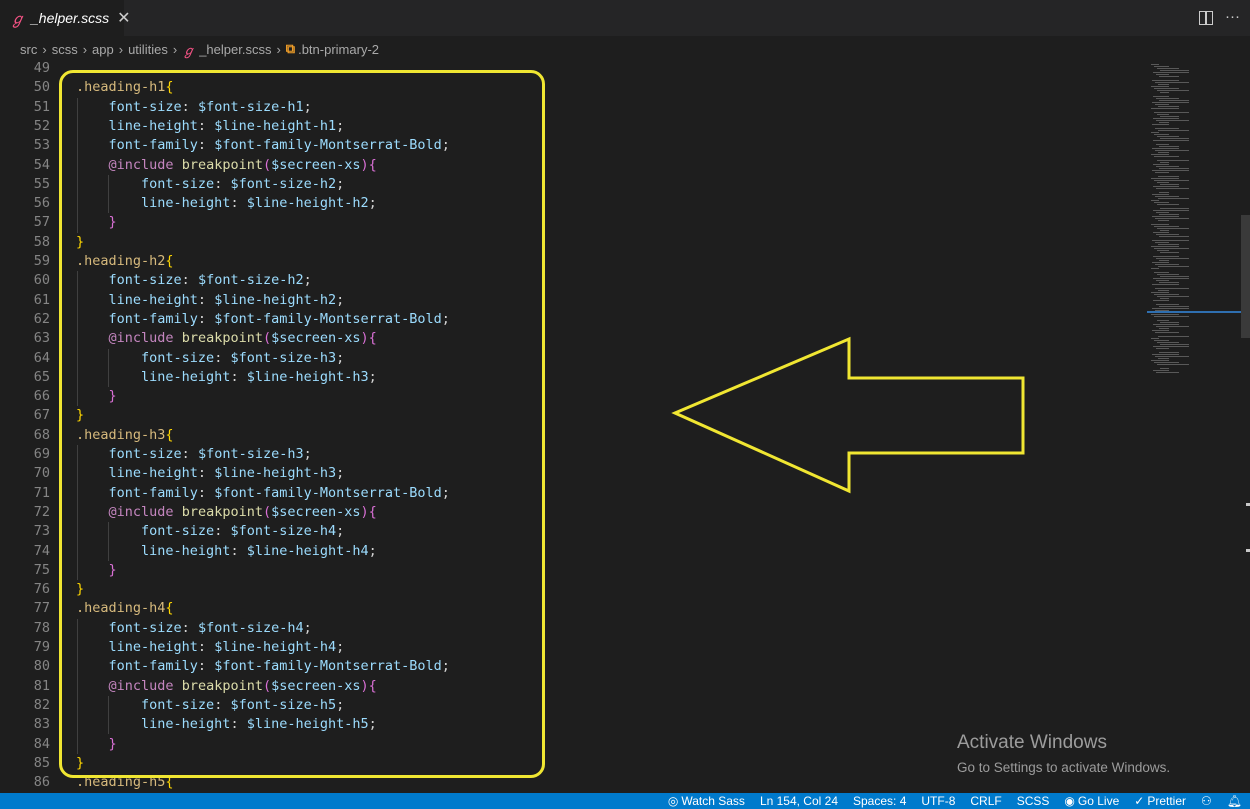 This screenshot has width=1250, height=809. What do you see at coordinates (1232, 16) in the screenshot?
I see `more-actions-icon: ···` at bounding box center [1232, 16].